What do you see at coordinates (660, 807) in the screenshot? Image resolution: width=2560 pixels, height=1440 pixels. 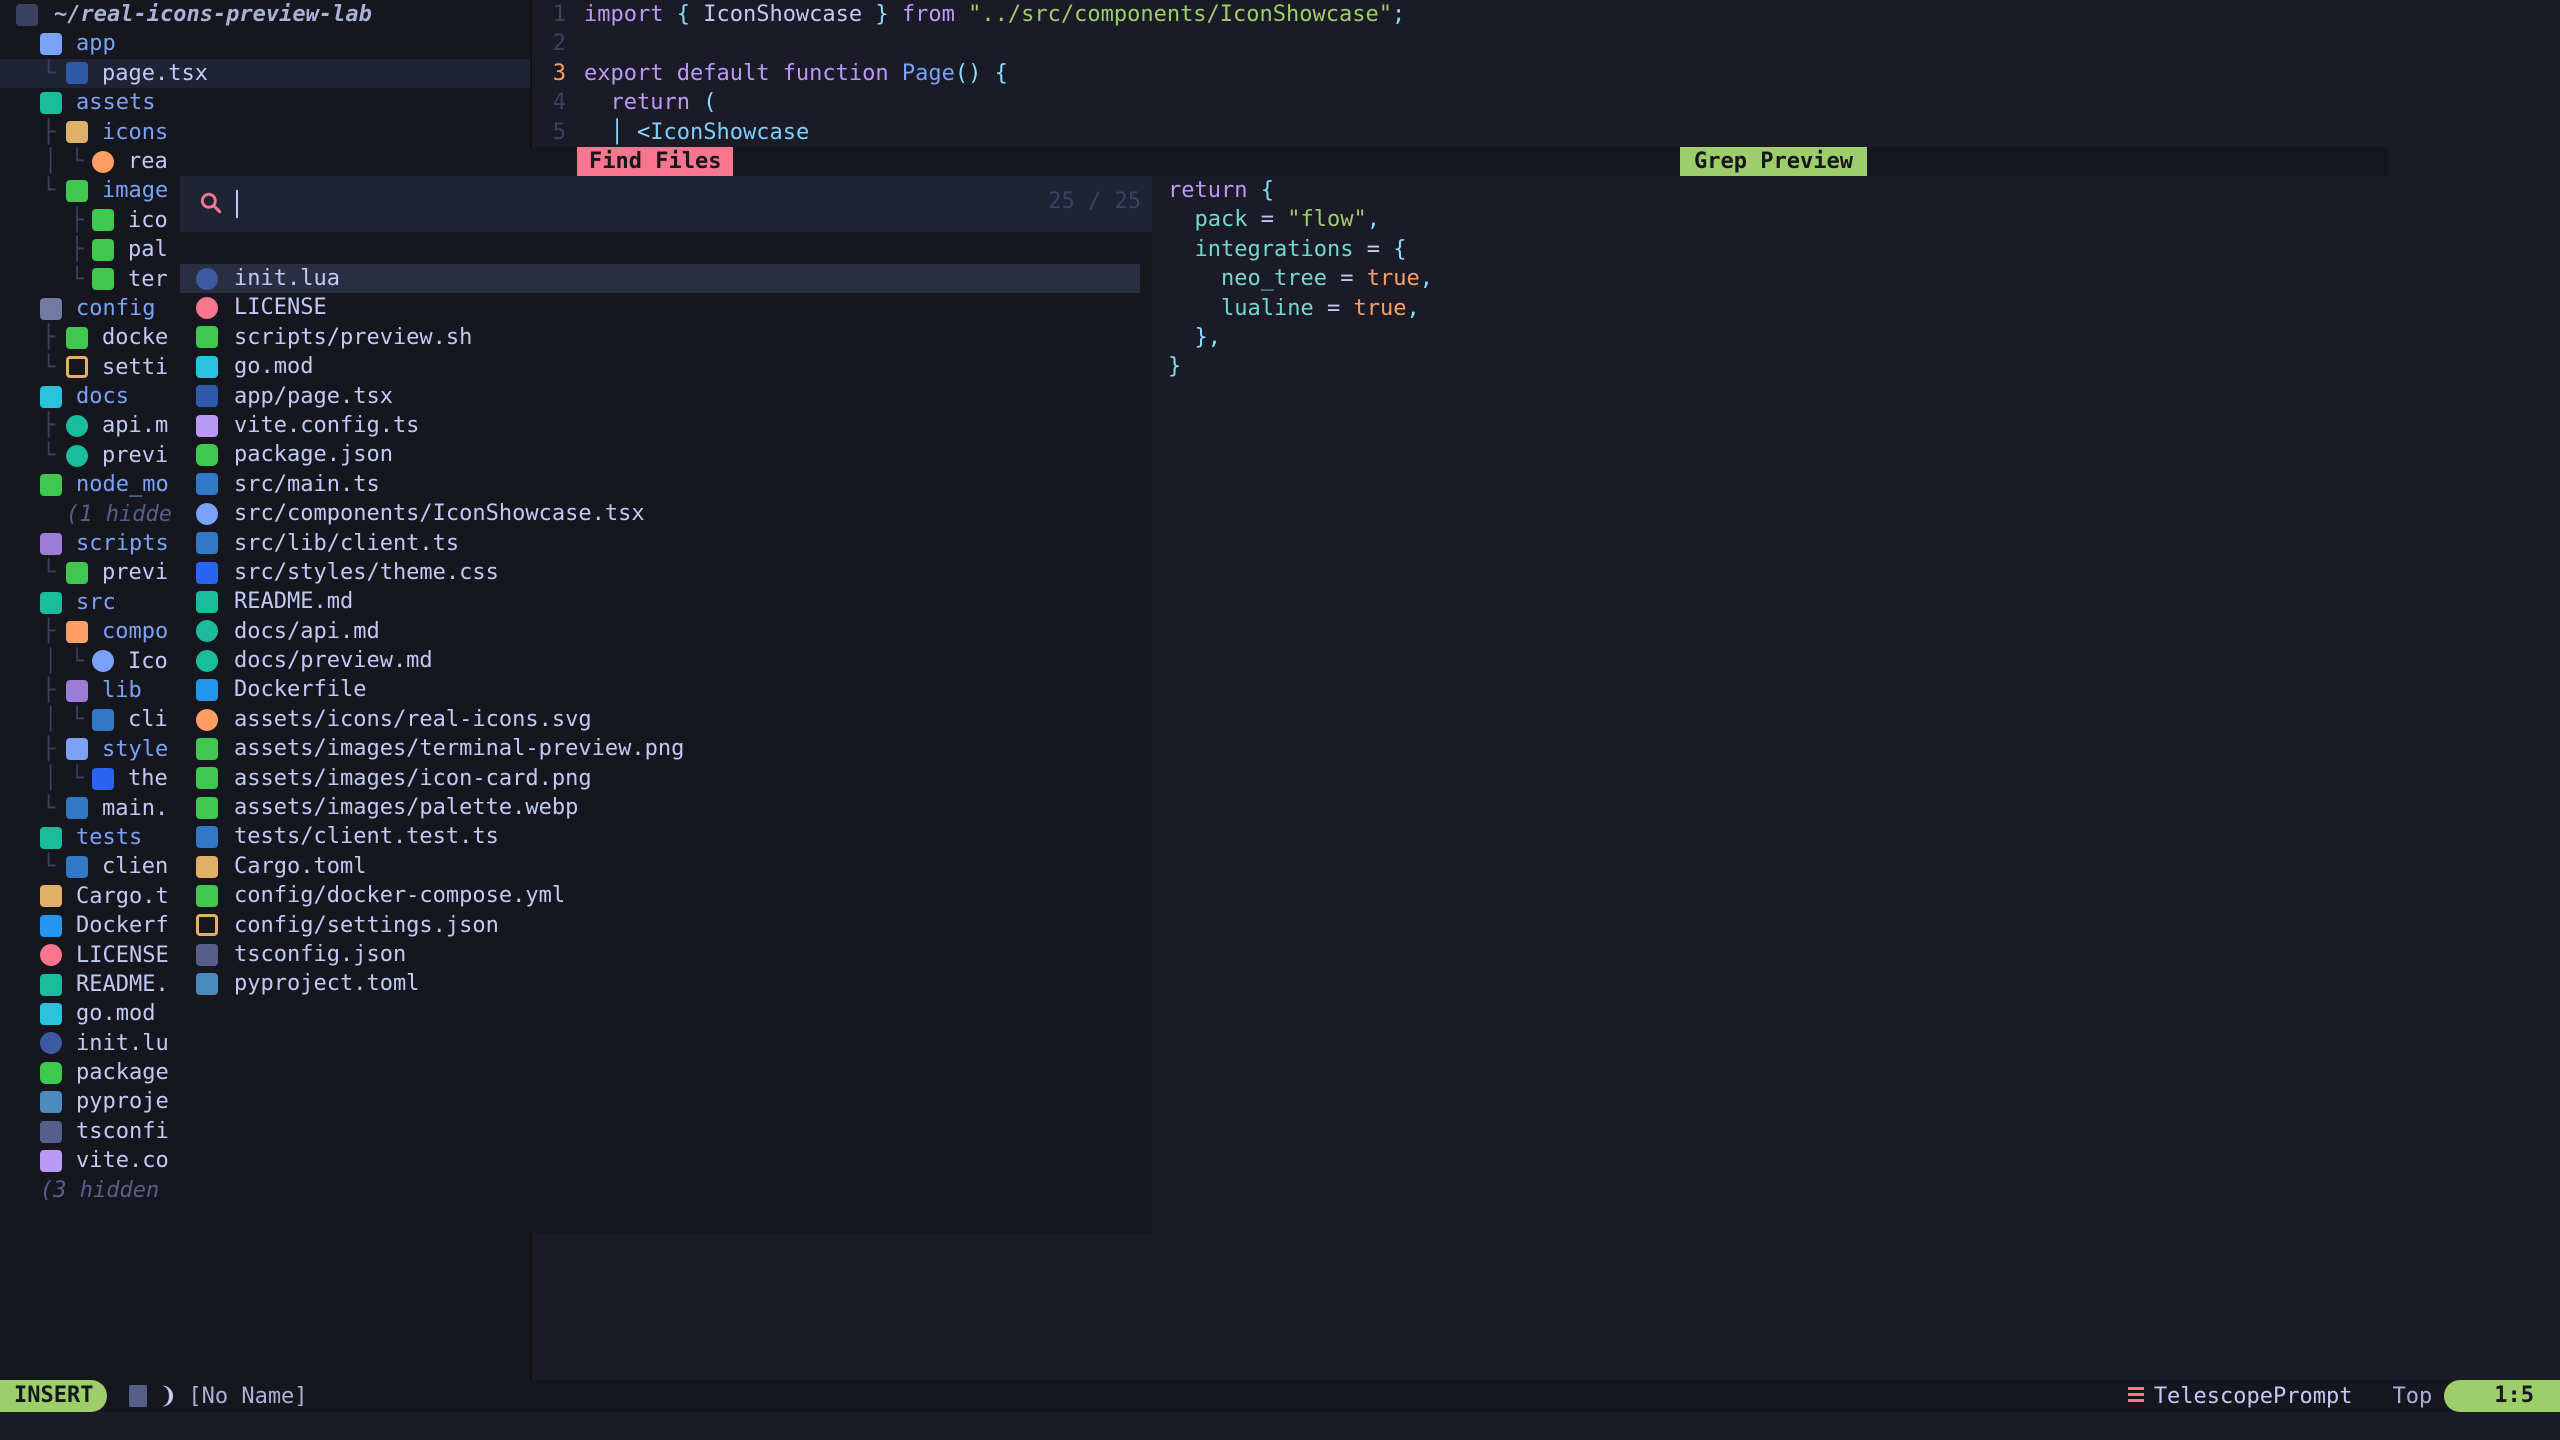 I see `result-item: assets/images/palette.webp` at bounding box center [660, 807].